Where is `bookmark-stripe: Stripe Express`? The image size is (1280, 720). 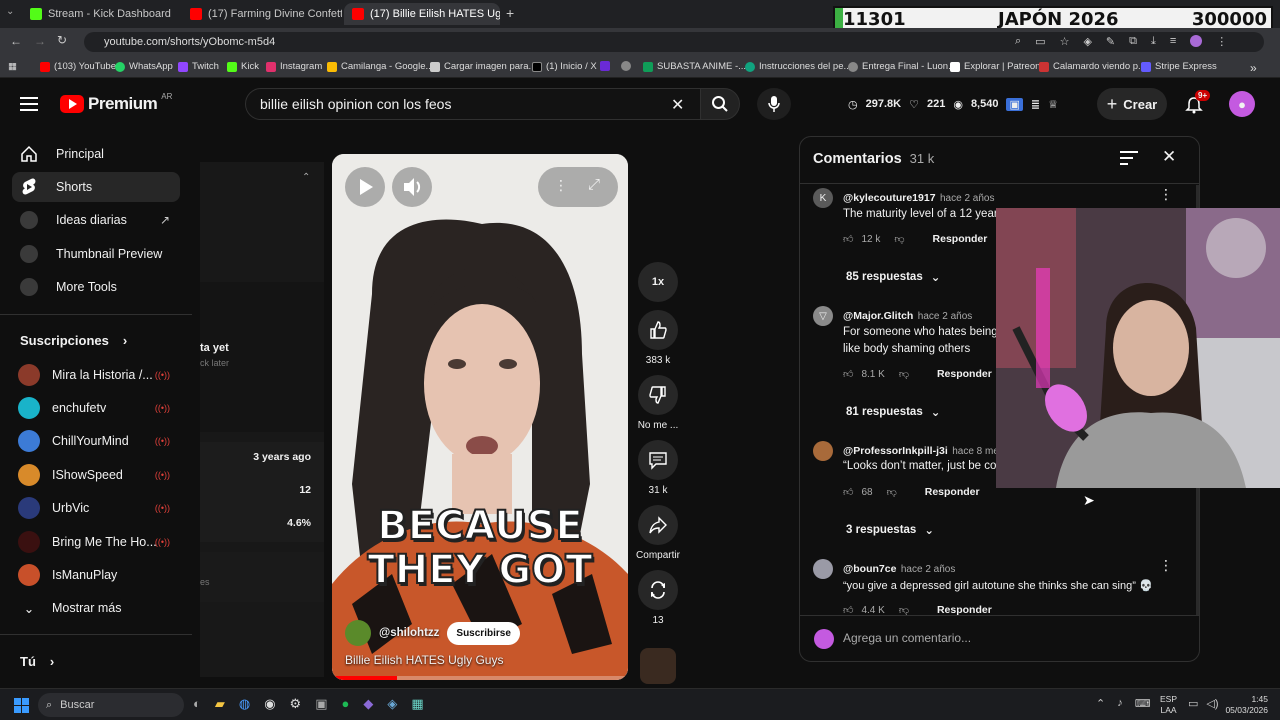 bookmark-stripe: Stripe Express is located at coordinates (1179, 66).